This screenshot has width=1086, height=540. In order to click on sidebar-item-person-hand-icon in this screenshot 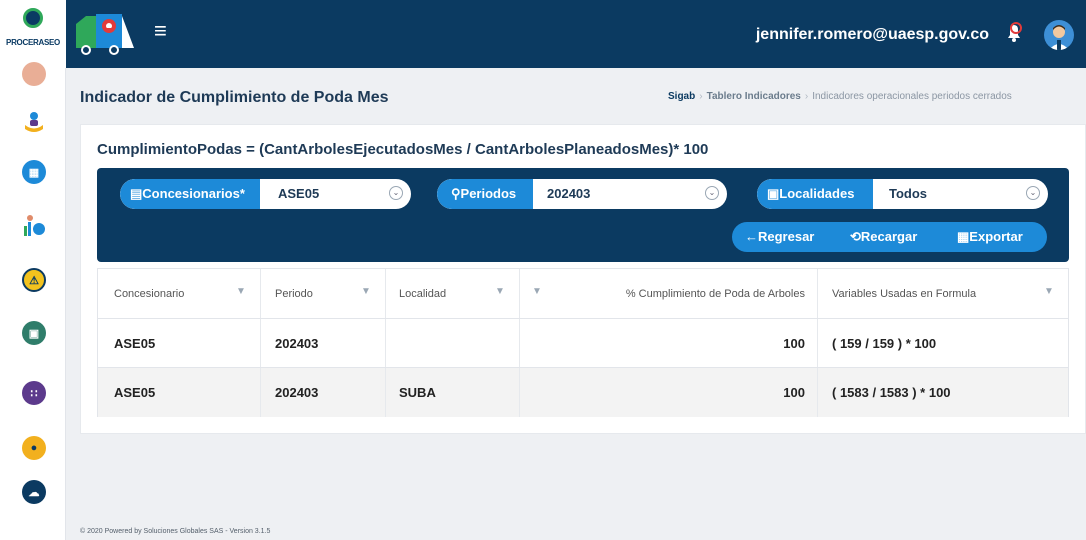, I will do `click(34, 122)`.